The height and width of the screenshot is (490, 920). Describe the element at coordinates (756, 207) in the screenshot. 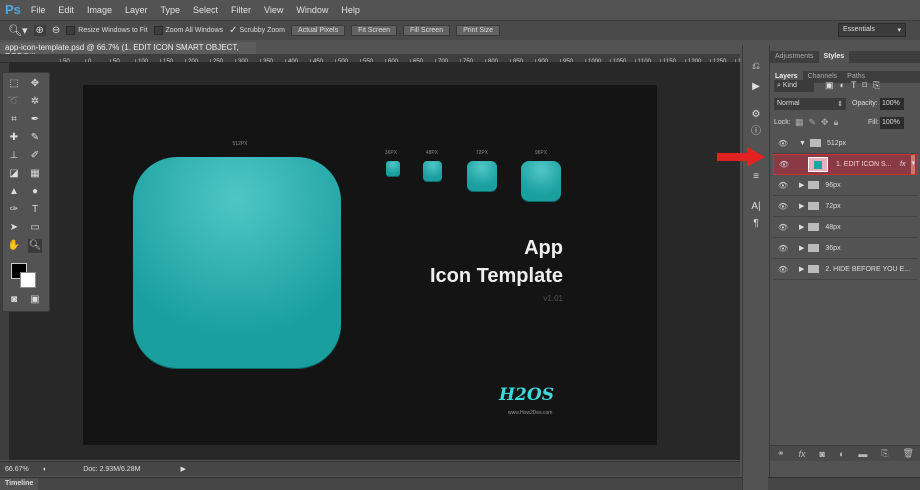

I see `character-icon: A|` at that location.